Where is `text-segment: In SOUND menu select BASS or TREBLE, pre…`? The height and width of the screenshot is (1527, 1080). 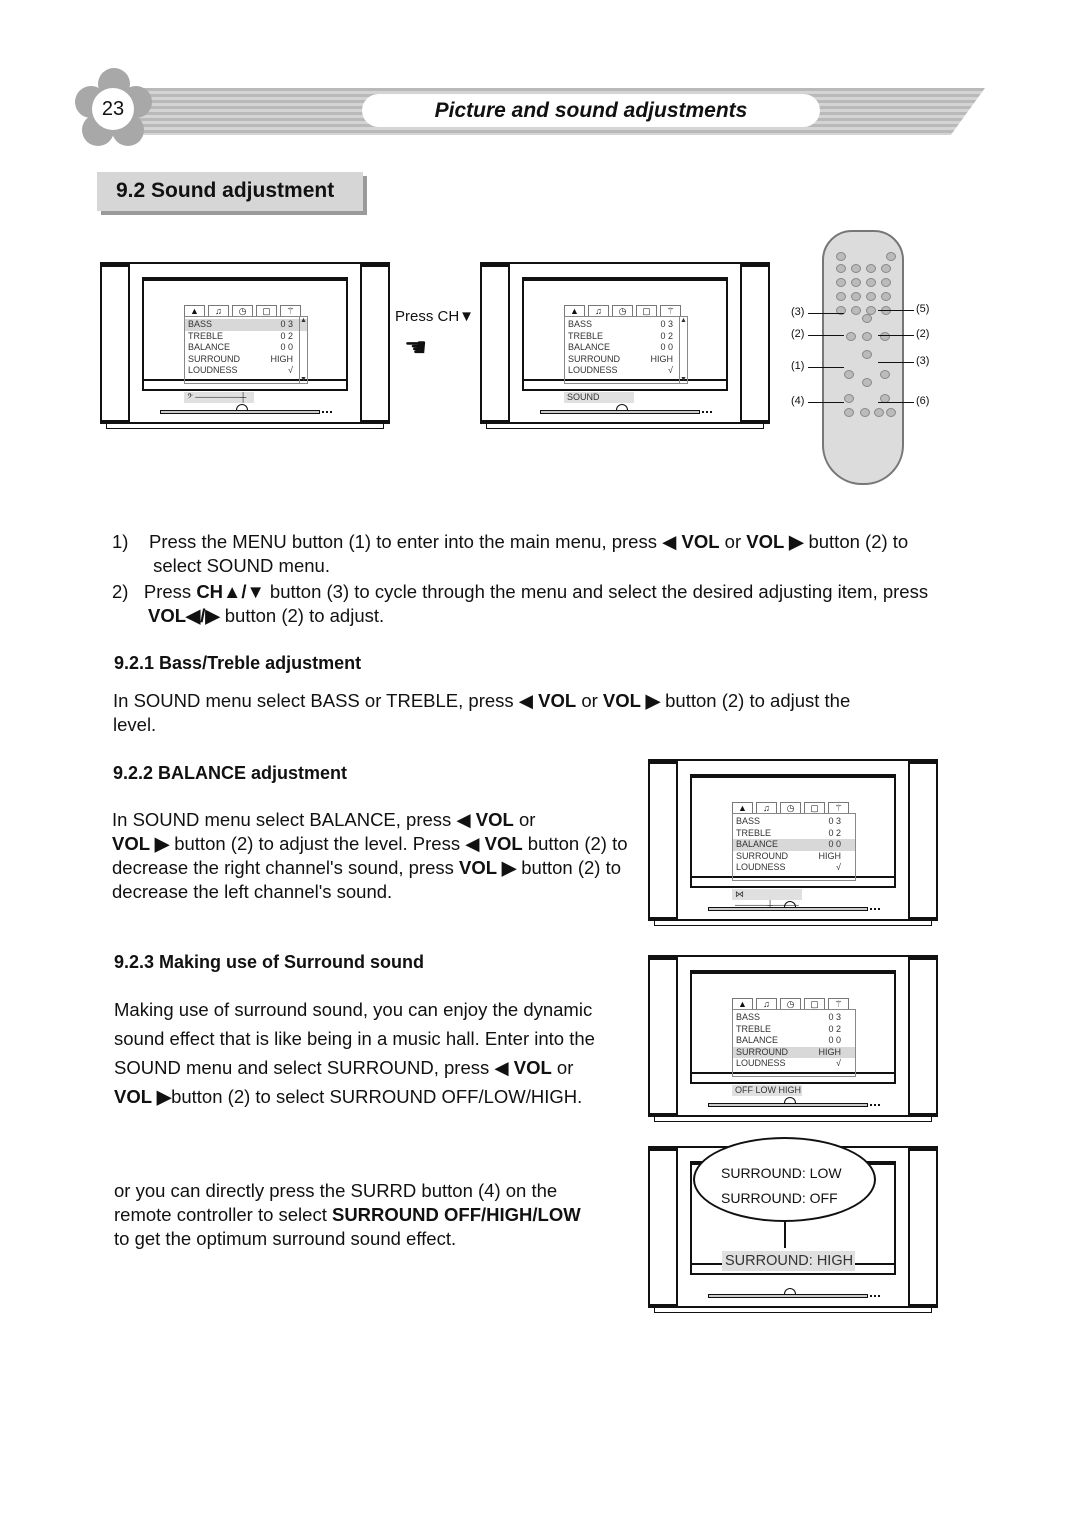
text-segment: In SOUND menu select BASS or TREBLE, pre… is located at coordinates (326, 700).